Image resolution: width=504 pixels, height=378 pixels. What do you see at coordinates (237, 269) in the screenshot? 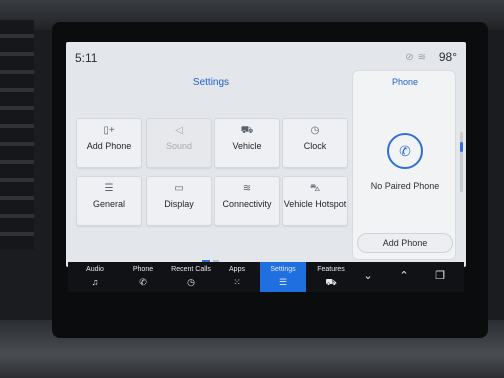
I see `dock-label: Apps` at bounding box center [237, 269].